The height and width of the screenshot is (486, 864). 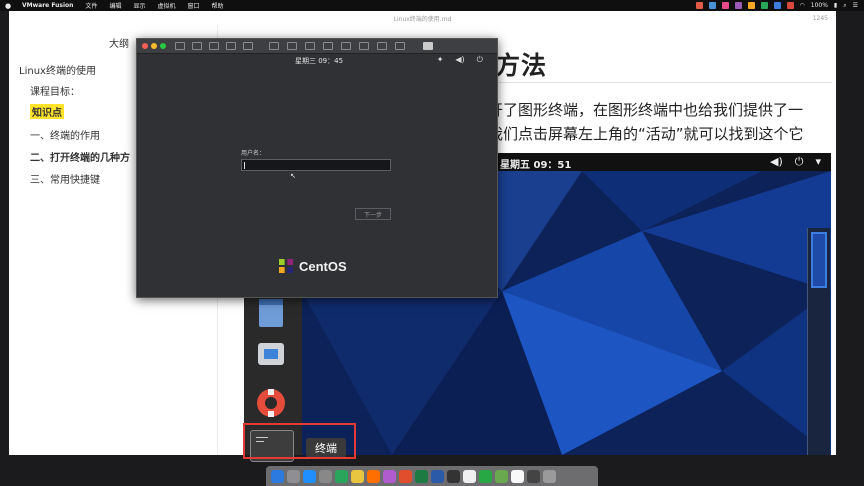 I want to click on vm-volume-icon: ◀), so click(x=459, y=60).